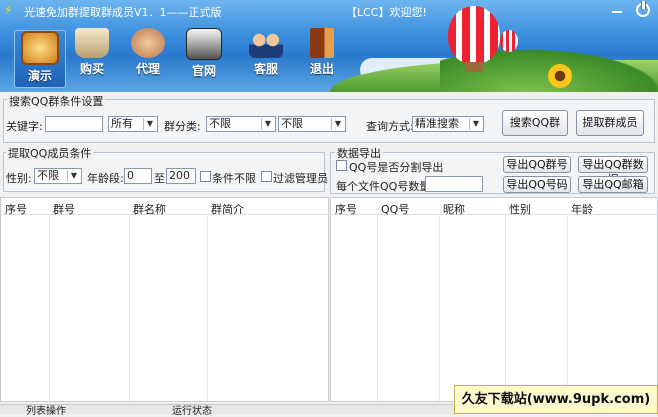 This screenshot has width=658, height=417. I want to click on toolbar-exit-button: 退出, so click(322, 52).